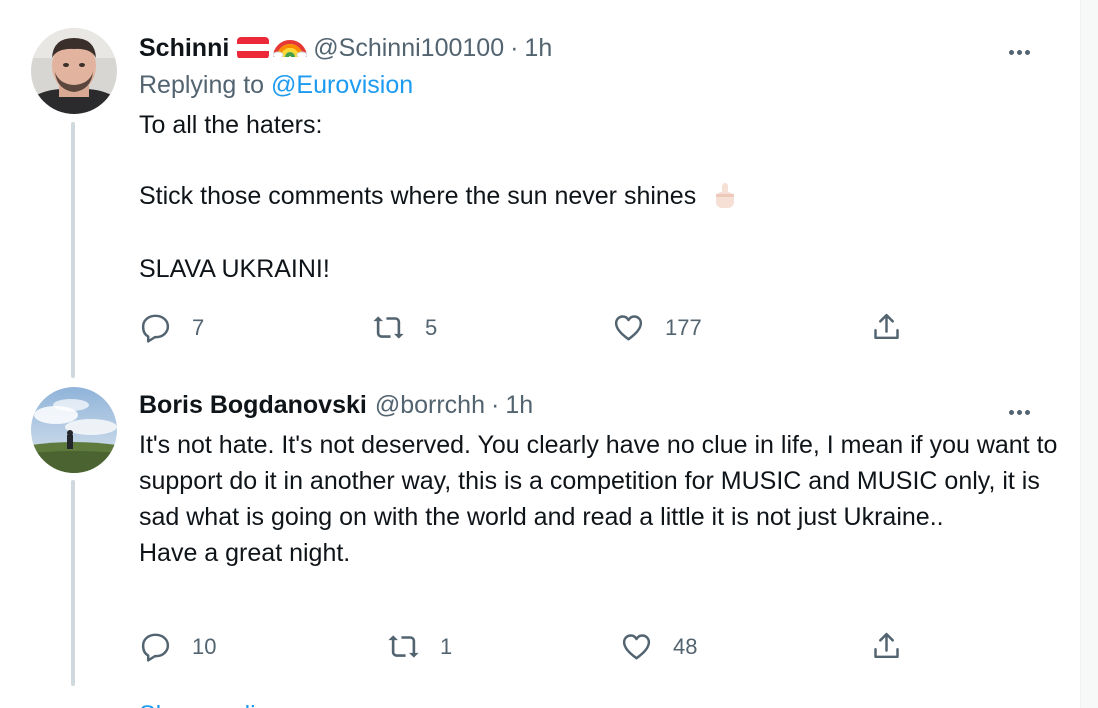 This screenshot has height=708, width=1098. Describe the element at coordinates (253, 405) in the screenshot. I see `display-name: Boris Bogdanovski` at that location.